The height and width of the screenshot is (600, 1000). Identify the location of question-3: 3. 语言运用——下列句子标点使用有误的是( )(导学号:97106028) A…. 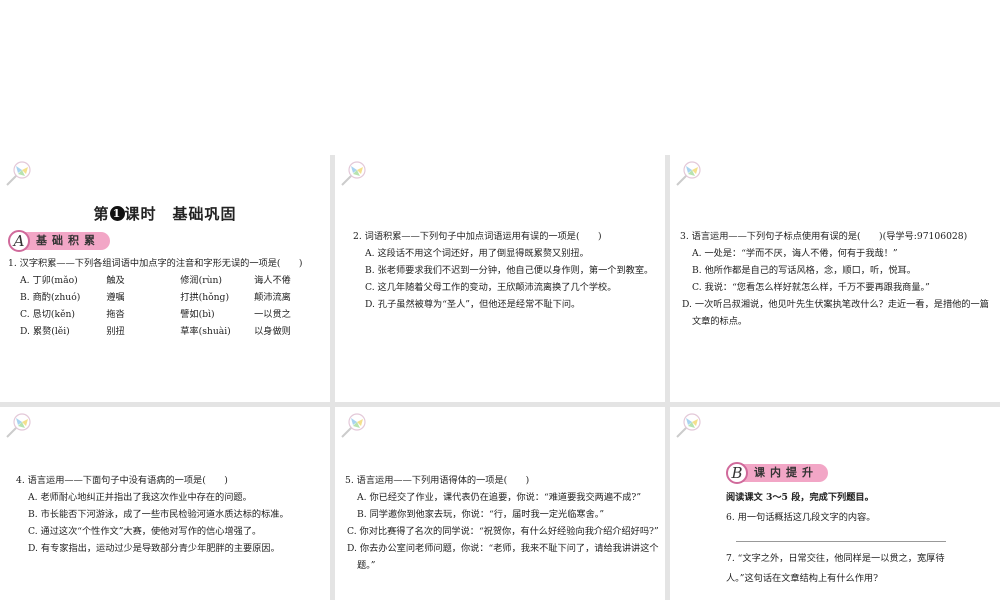
(834, 279).